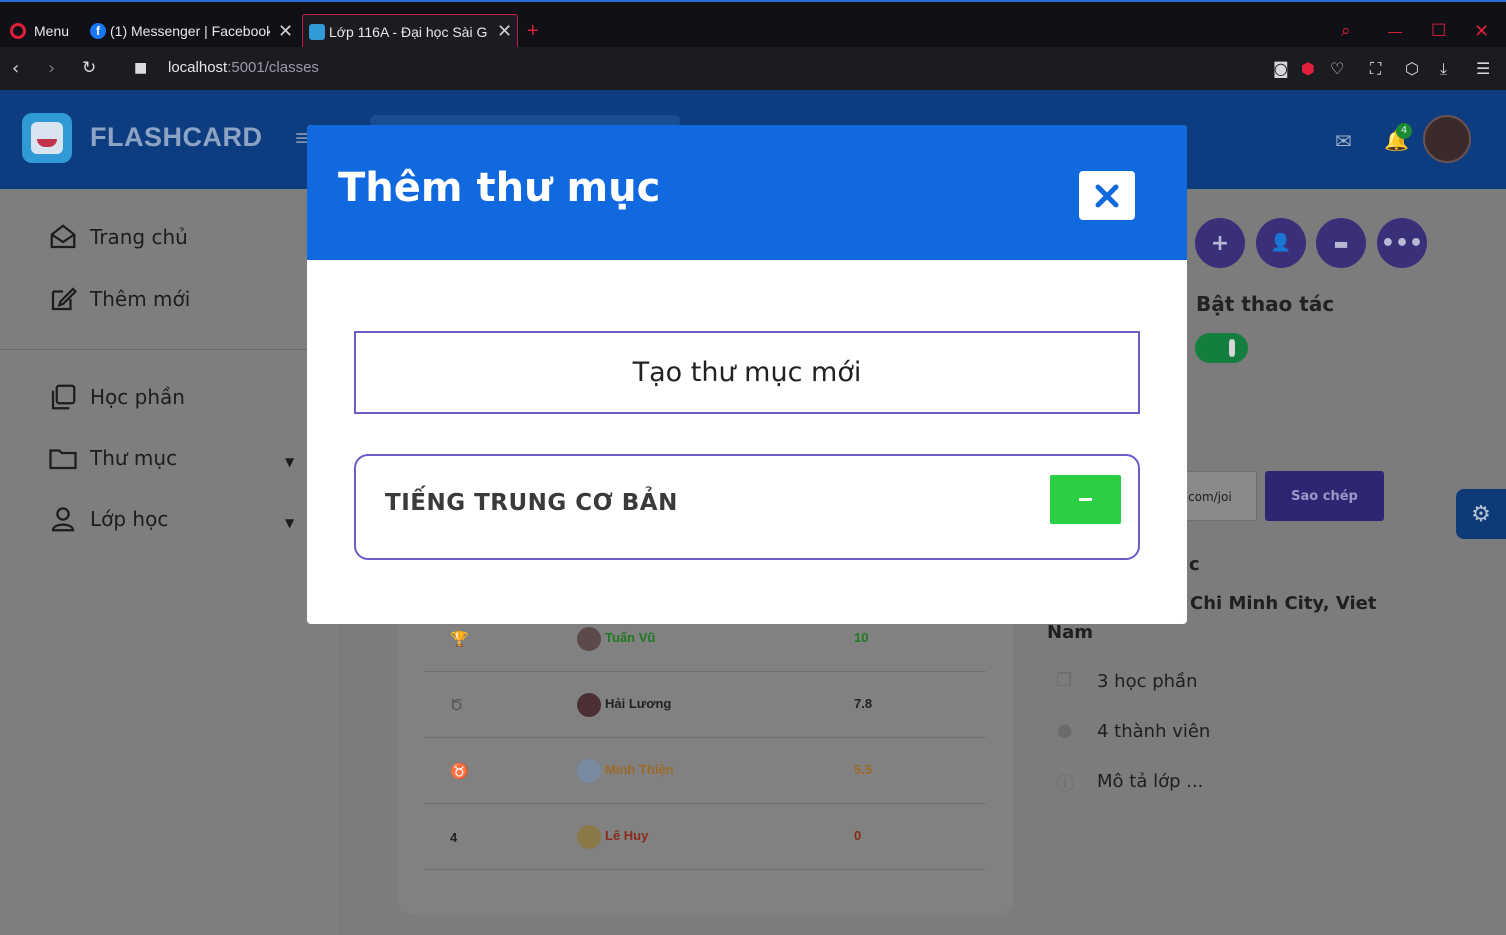 This screenshot has height=935, width=1506. What do you see at coordinates (190, 31) in the screenshot?
I see `tab-title: (1) Messenger | Facebook` at bounding box center [190, 31].